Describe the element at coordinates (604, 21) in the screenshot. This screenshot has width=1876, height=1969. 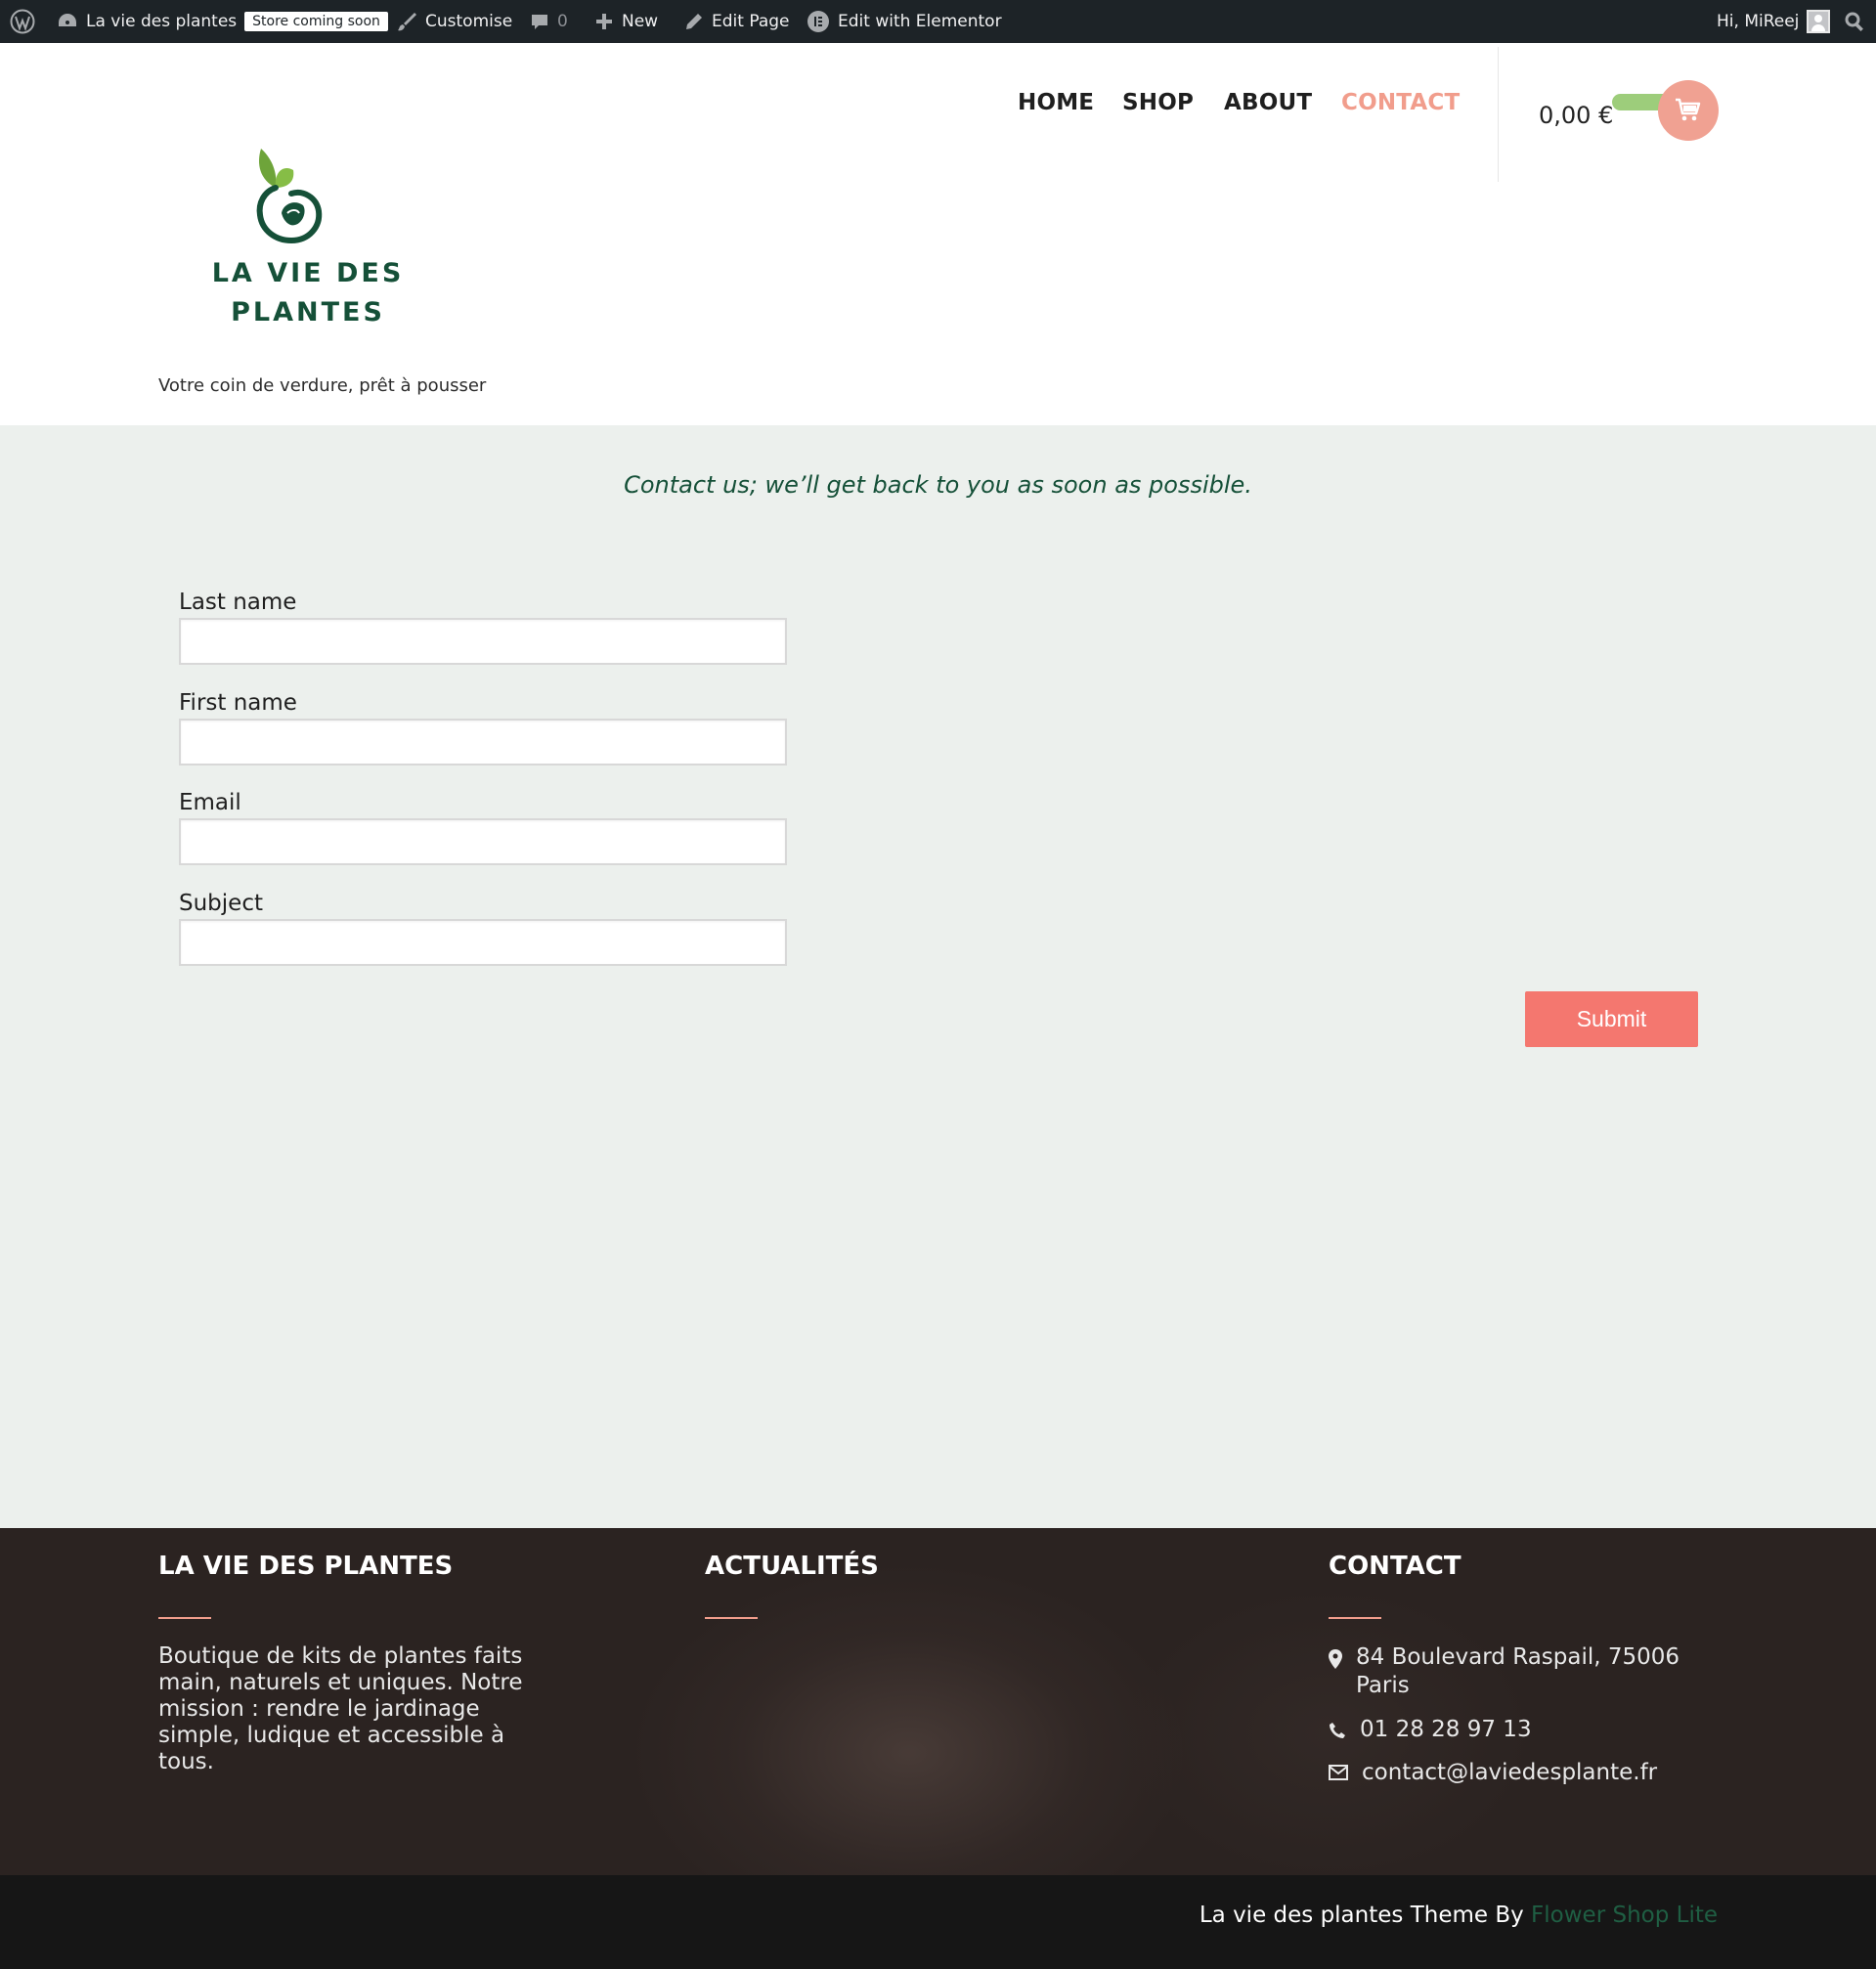
I see `plus-icon` at that location.